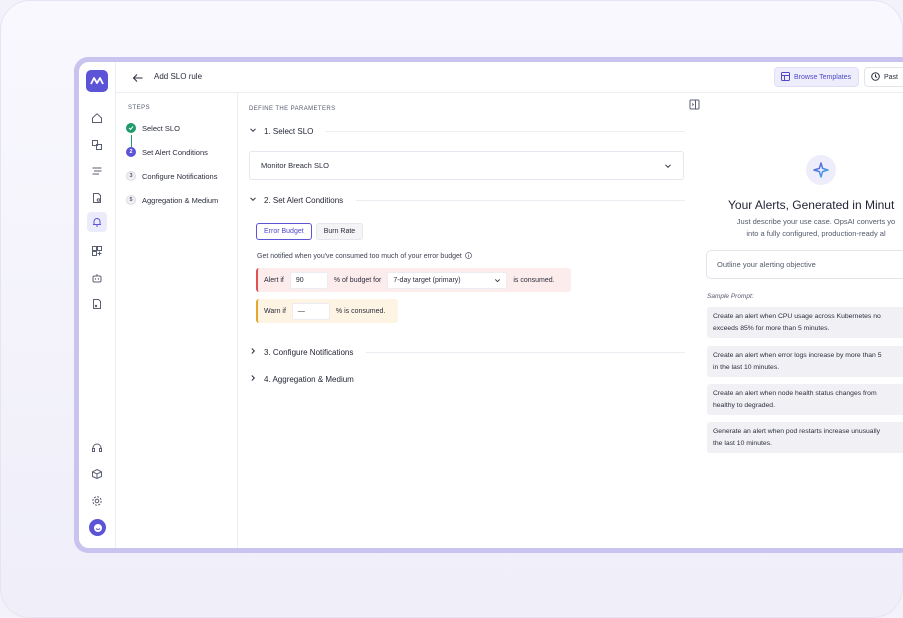 The height and width of the screenshot is (618, 903). I want to click on alert-if-label: Alert if, so click(274, 280).